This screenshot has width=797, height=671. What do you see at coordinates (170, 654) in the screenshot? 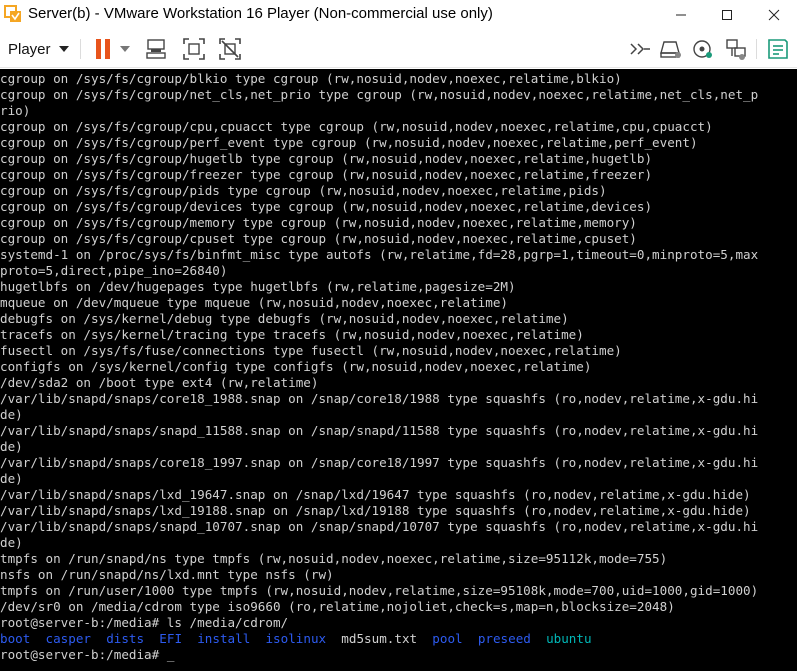
I see `text-cursor: _` at bounding box center [170, 654].